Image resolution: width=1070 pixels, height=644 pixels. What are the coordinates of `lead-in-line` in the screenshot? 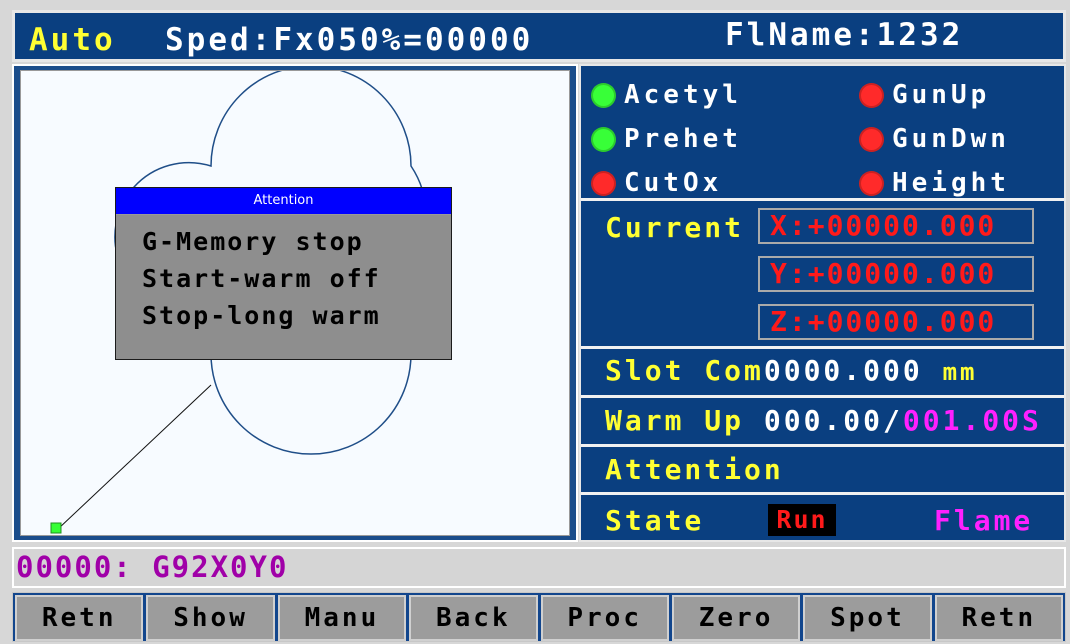 It's located at (134, 457).